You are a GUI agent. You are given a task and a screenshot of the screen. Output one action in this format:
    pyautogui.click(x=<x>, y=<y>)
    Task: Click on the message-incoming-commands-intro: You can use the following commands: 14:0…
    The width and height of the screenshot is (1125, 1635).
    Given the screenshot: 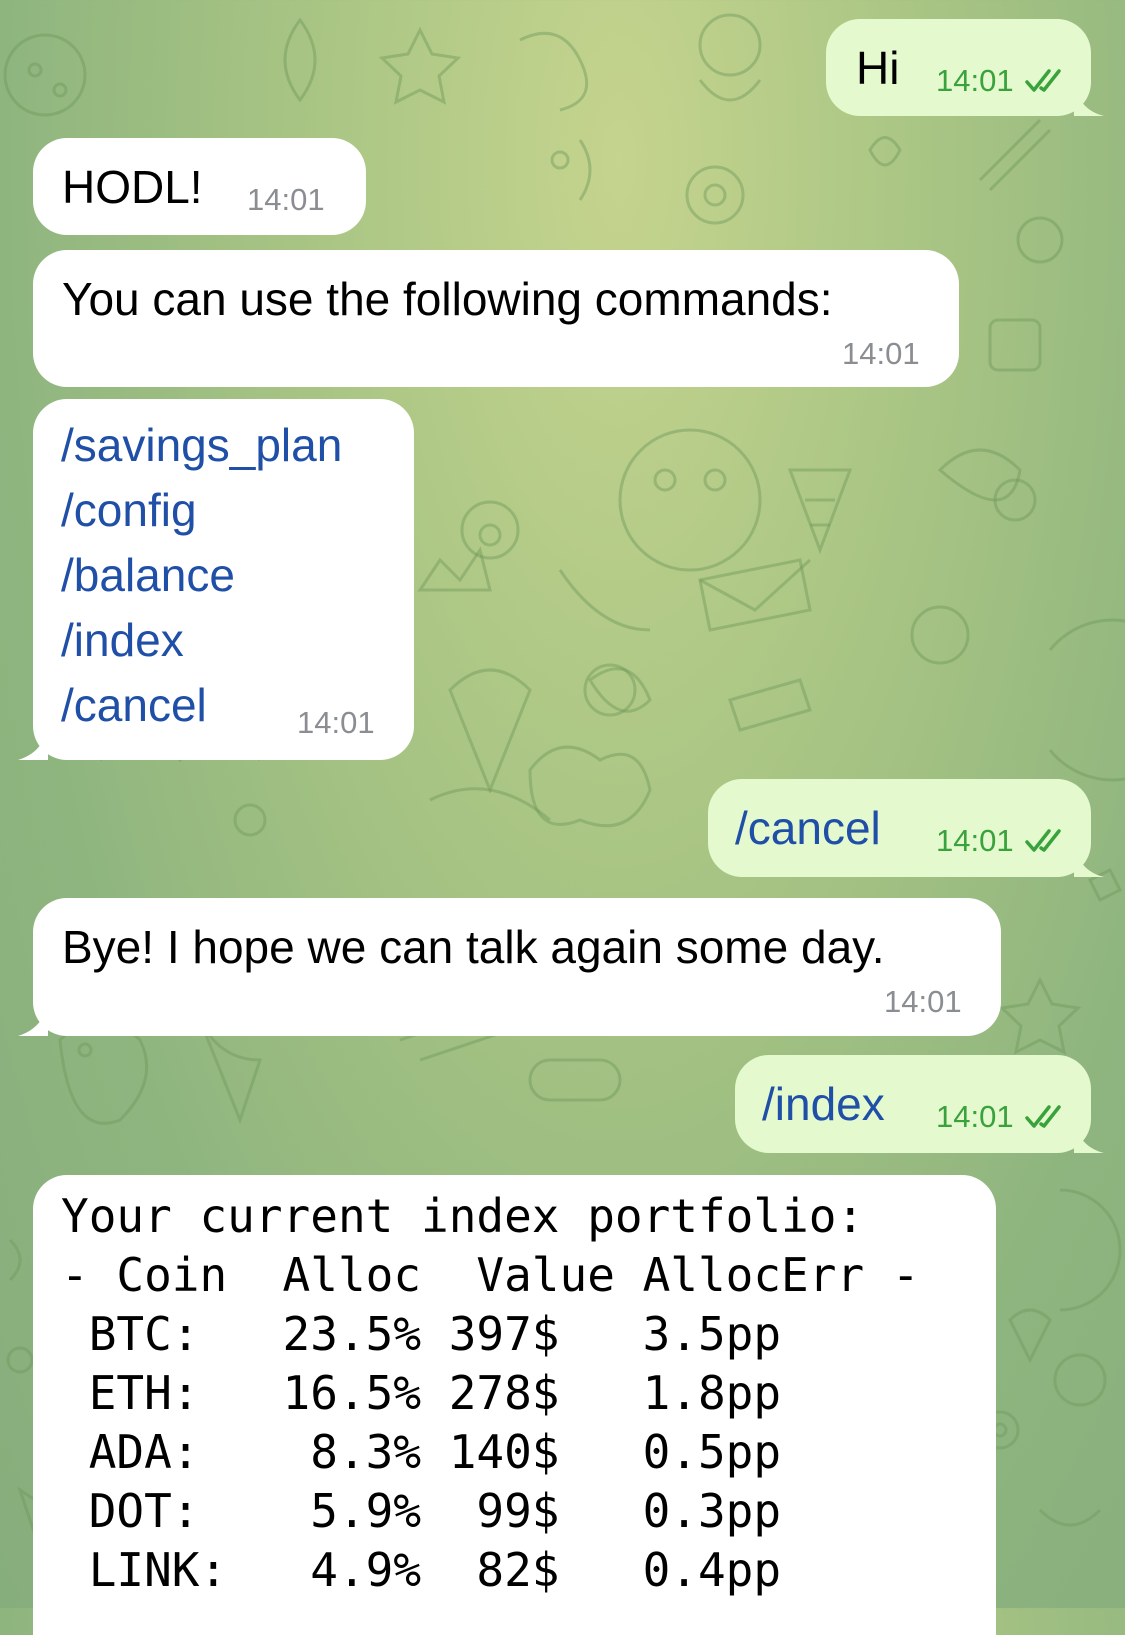 What is the action you would take?
    pyautogui.click(x=496, y=318)
    